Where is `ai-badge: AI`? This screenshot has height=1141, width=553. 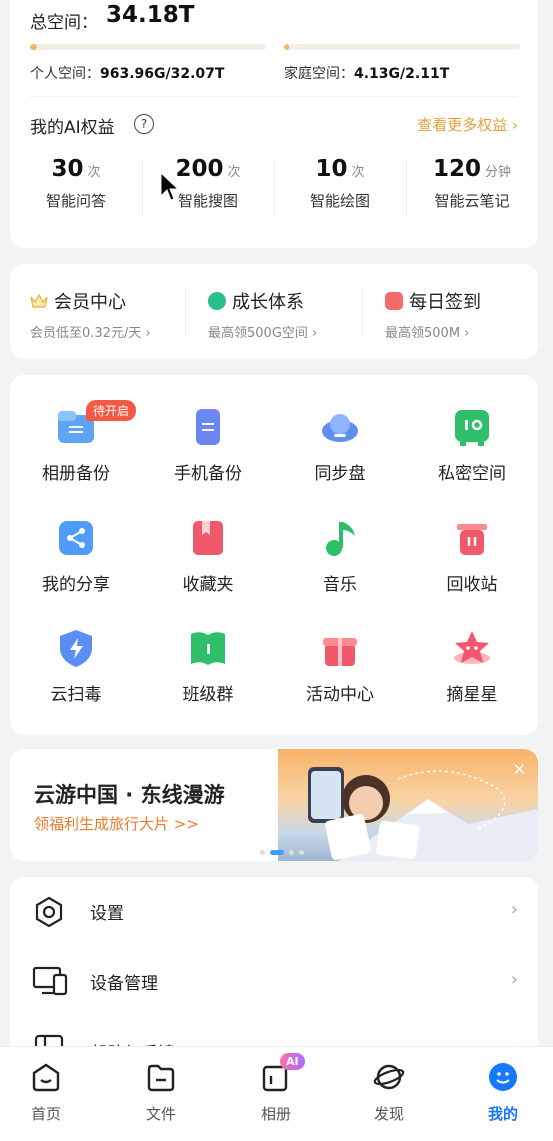
ai-badge: AI is located at coordinates (292, 1061).